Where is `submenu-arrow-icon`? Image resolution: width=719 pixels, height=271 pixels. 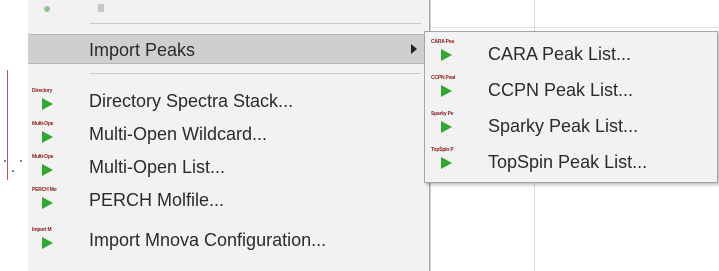 submenu-arrow-icon is located at coordinates (414, 49).